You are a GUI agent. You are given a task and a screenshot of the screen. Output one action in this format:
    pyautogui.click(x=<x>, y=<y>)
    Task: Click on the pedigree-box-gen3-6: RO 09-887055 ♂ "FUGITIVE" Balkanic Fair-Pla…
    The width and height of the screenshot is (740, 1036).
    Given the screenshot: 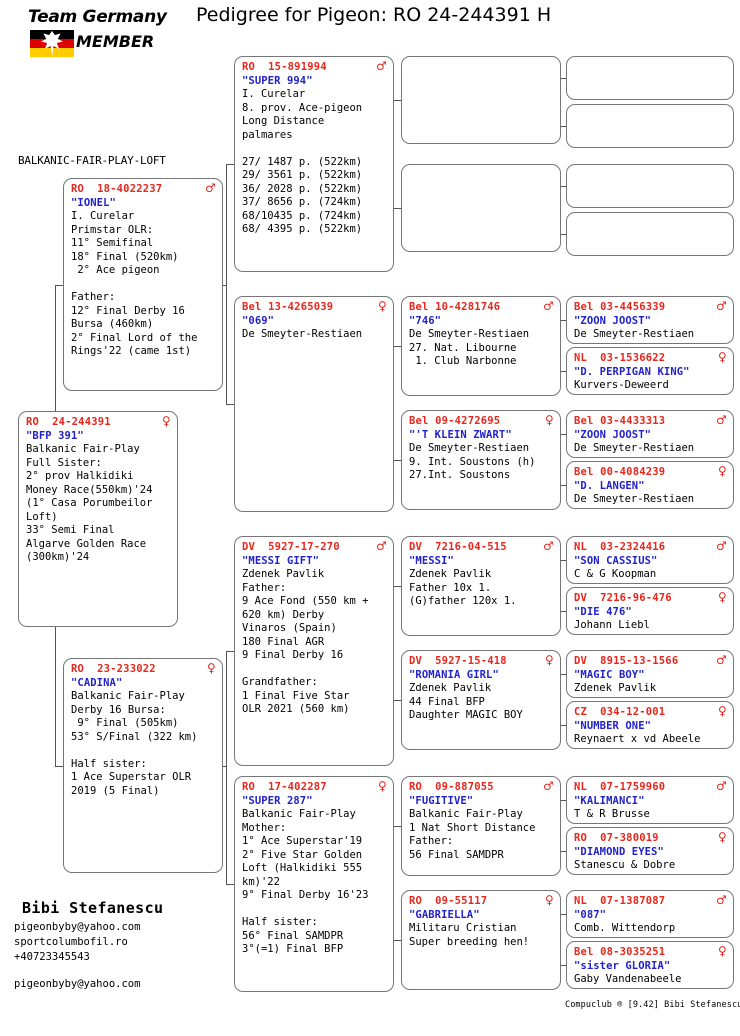 What is the action you would take?
    pyautogui.click(x=481, y=826)
    